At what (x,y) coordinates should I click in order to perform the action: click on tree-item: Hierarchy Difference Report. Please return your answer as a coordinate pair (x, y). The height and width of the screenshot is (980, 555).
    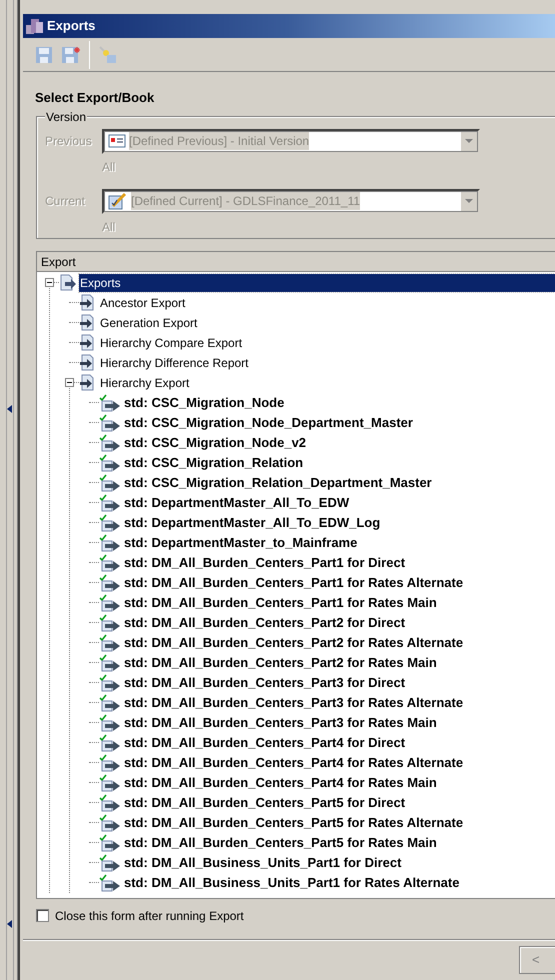
    Looking at the image, I should click on (174, 363).